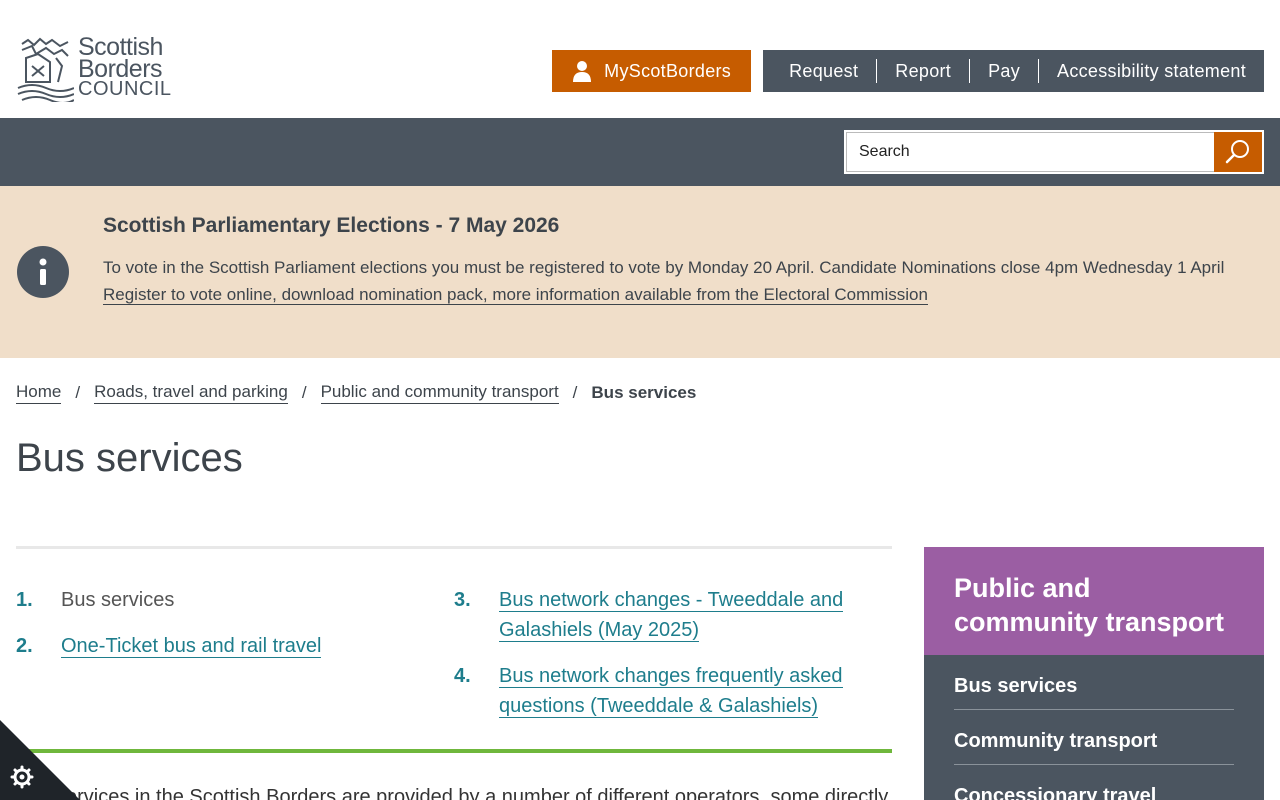 The image size is (1280, 800). Describe the element at coordinates (125, 89) in the screenshot. I see `logo-line-3: COUNCIL` at that location.